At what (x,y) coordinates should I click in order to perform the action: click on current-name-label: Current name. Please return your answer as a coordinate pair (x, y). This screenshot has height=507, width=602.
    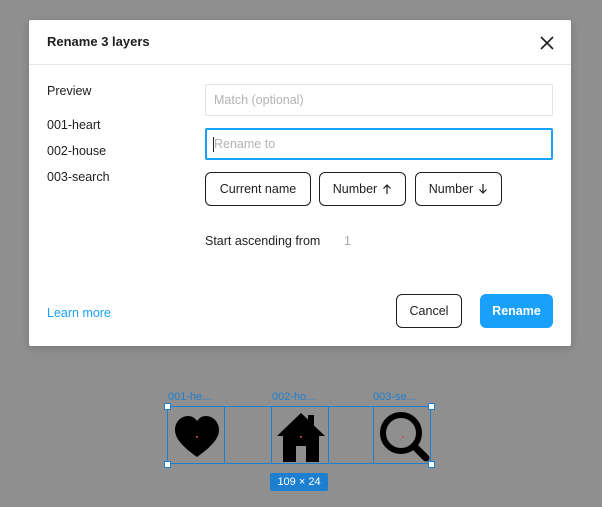
    Looking at the image, I should click on (258, 189).